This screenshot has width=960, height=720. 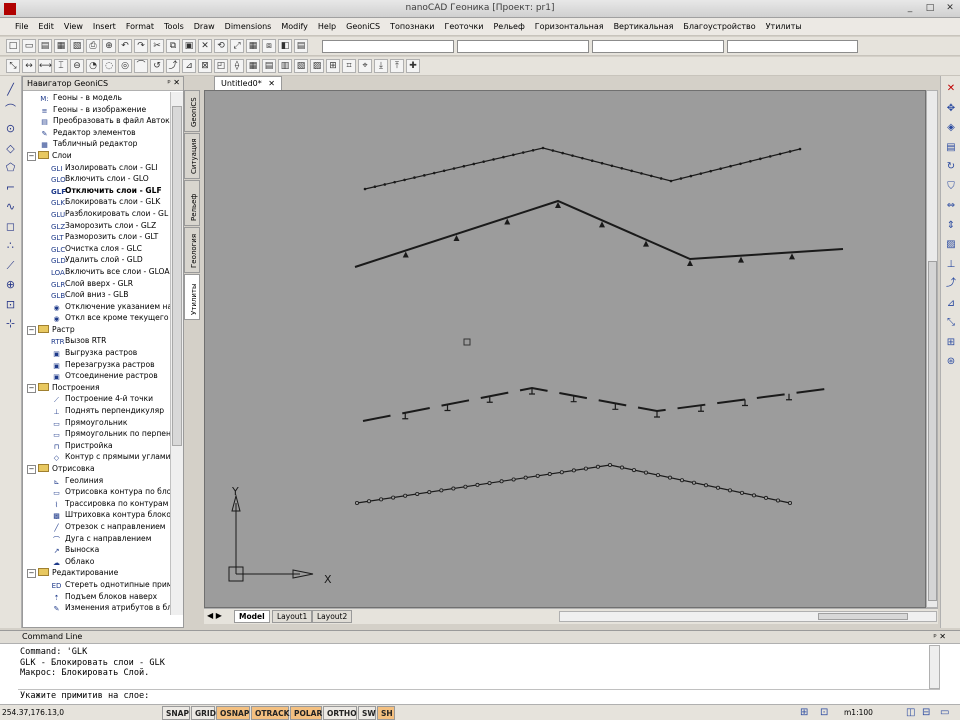 What do you see at coordinates (97, 446) in the screenshot?
I see `tree-item: ⊓ Пристройка` at bounding box center [97, 446].